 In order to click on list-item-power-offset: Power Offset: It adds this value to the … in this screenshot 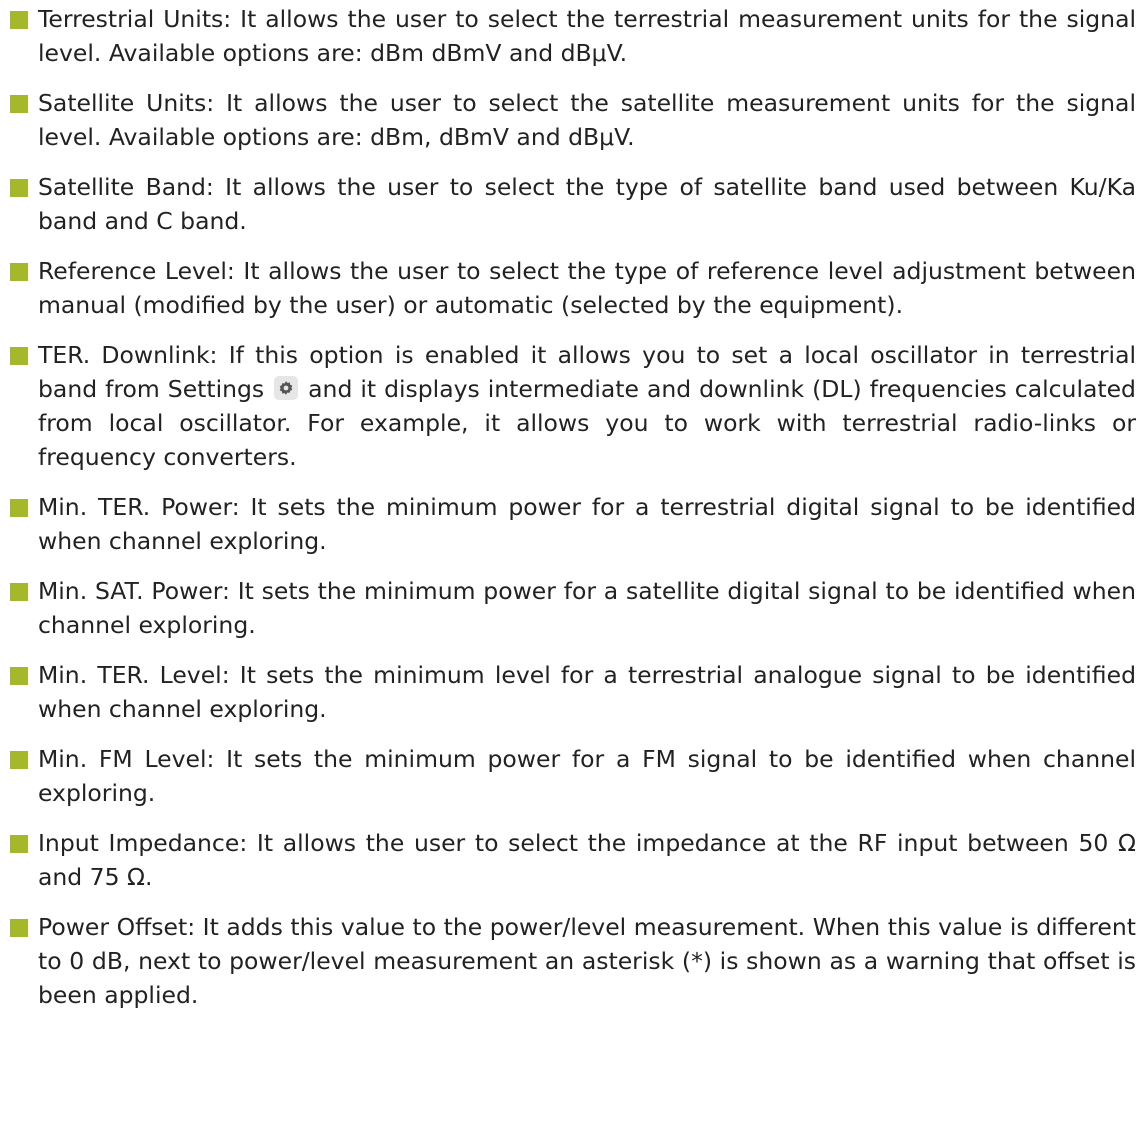, I will do `click(568, 961)`.